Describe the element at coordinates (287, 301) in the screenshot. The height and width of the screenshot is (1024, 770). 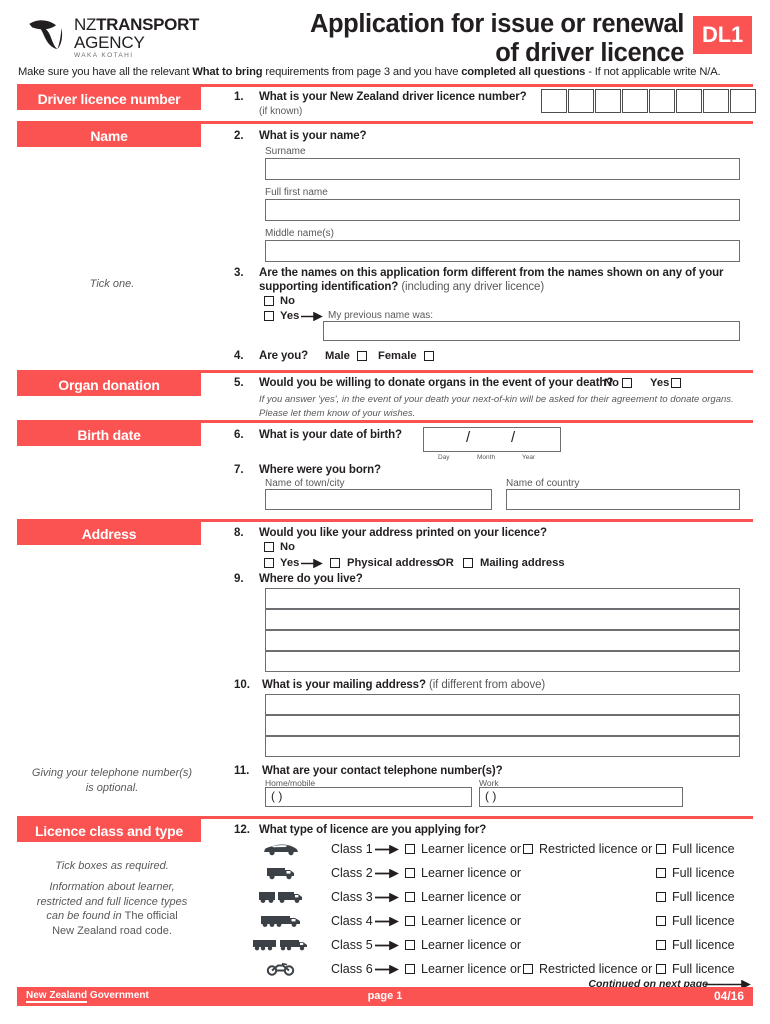
I see `q3-no-label: No` at that location.